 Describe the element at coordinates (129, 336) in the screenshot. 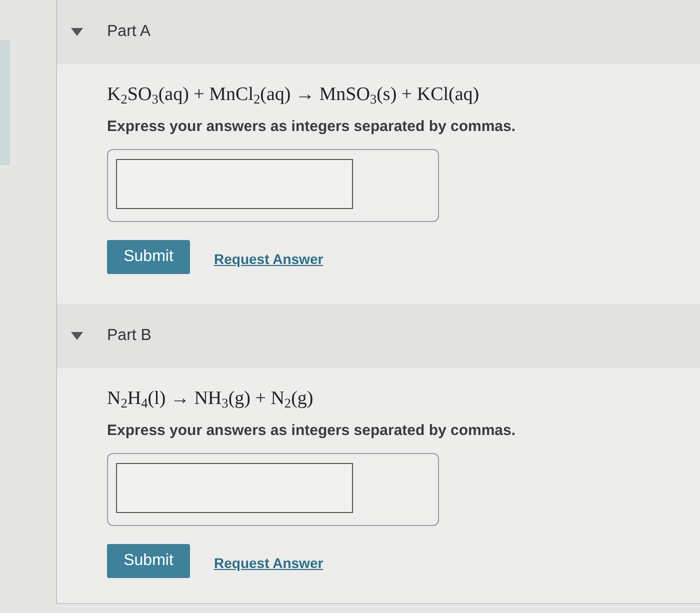

I see `part-title: Part B` at that location.